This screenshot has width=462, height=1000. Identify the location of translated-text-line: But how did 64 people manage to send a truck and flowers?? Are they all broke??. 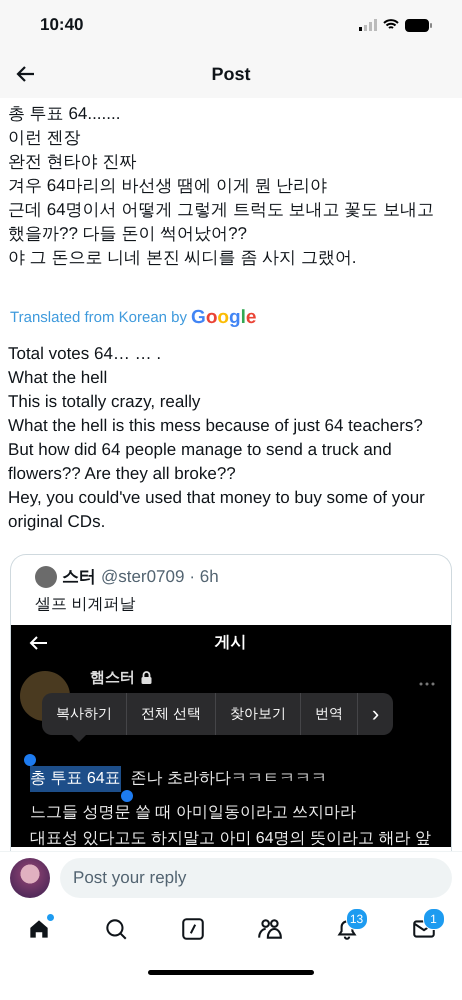
(200, 462).